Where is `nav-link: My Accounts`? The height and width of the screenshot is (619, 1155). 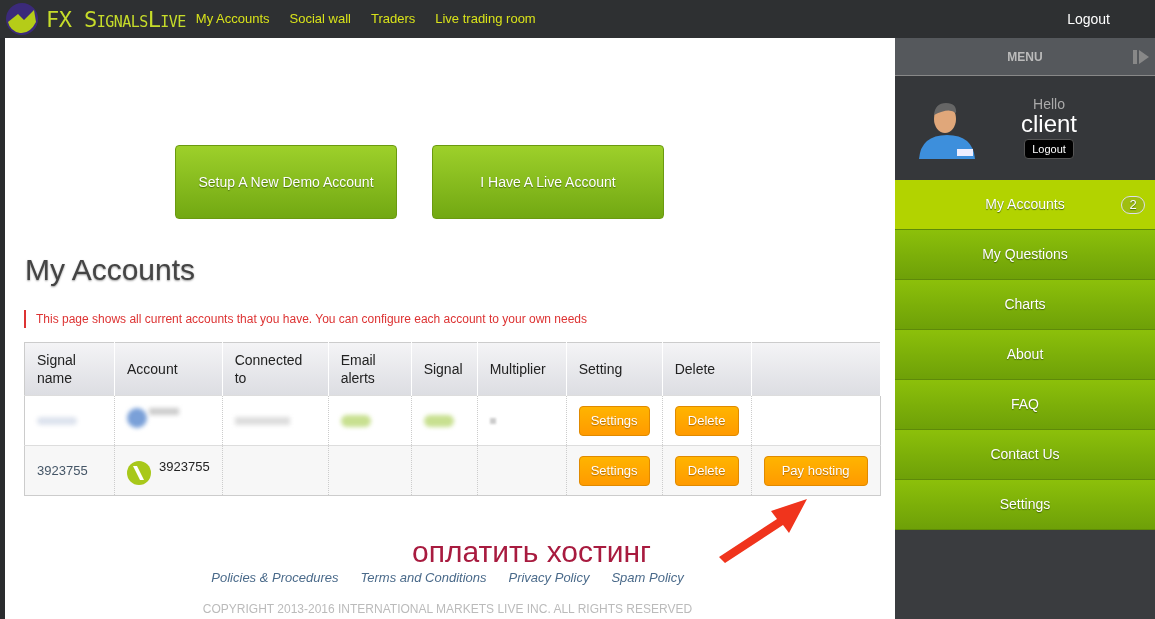
nav-link: My Accounts is located at coordinates (232, 19).